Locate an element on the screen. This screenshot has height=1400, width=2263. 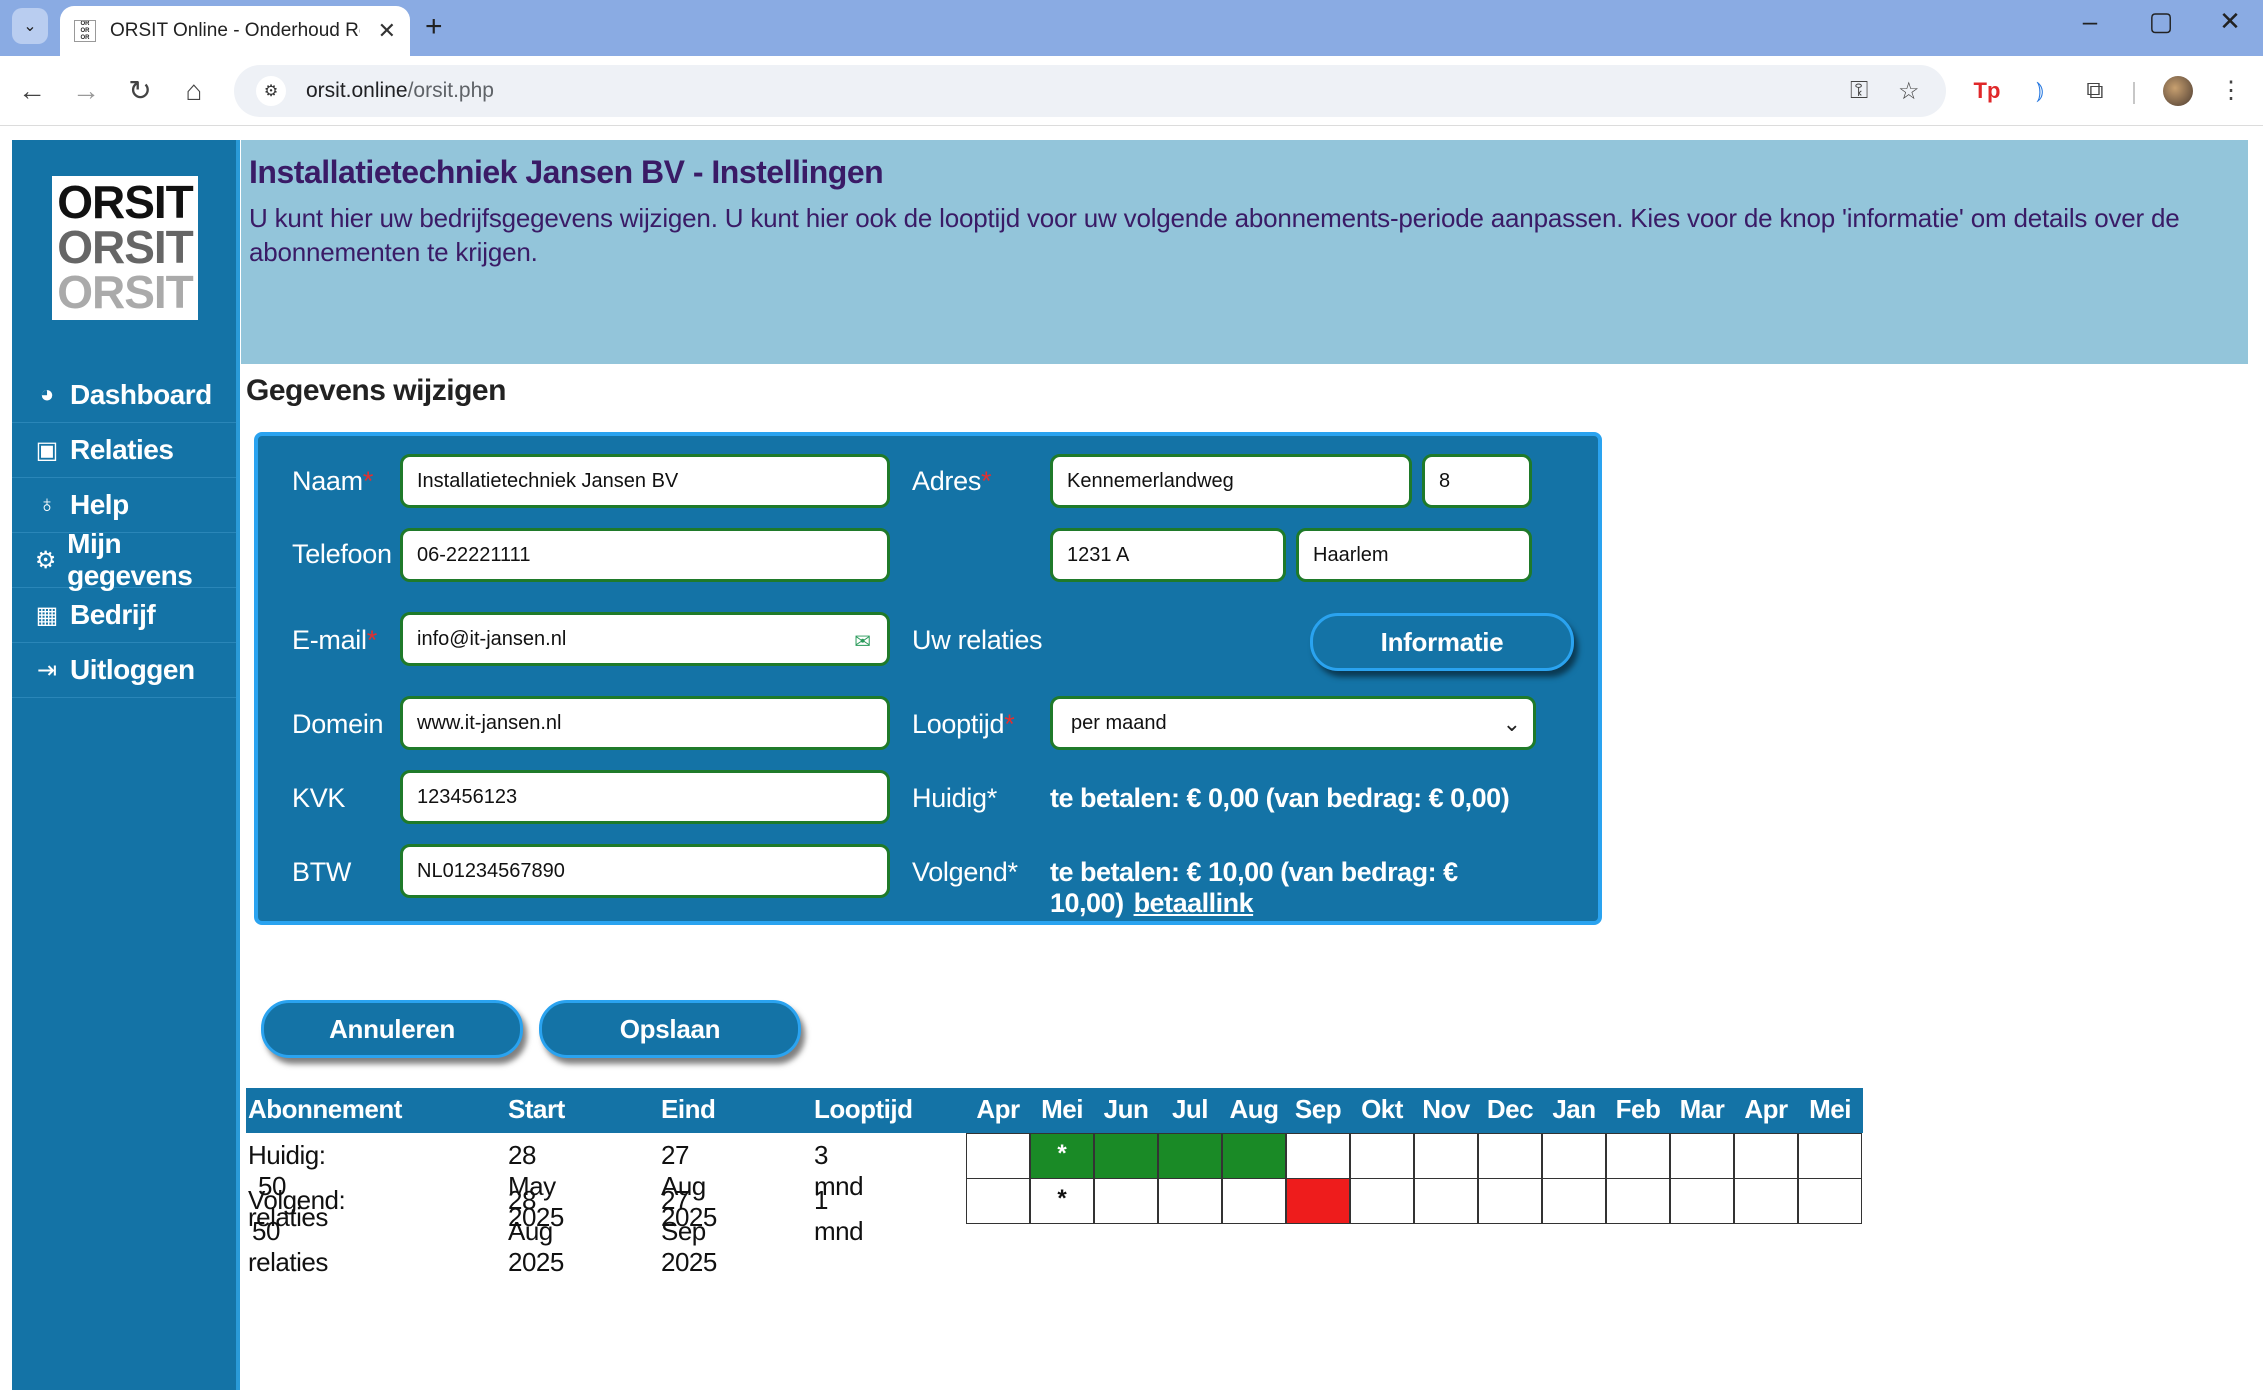
huidig-amount: te betalen: € 0,00 (van bedrag: € 0,00) is located at coordinates (1280, 798).